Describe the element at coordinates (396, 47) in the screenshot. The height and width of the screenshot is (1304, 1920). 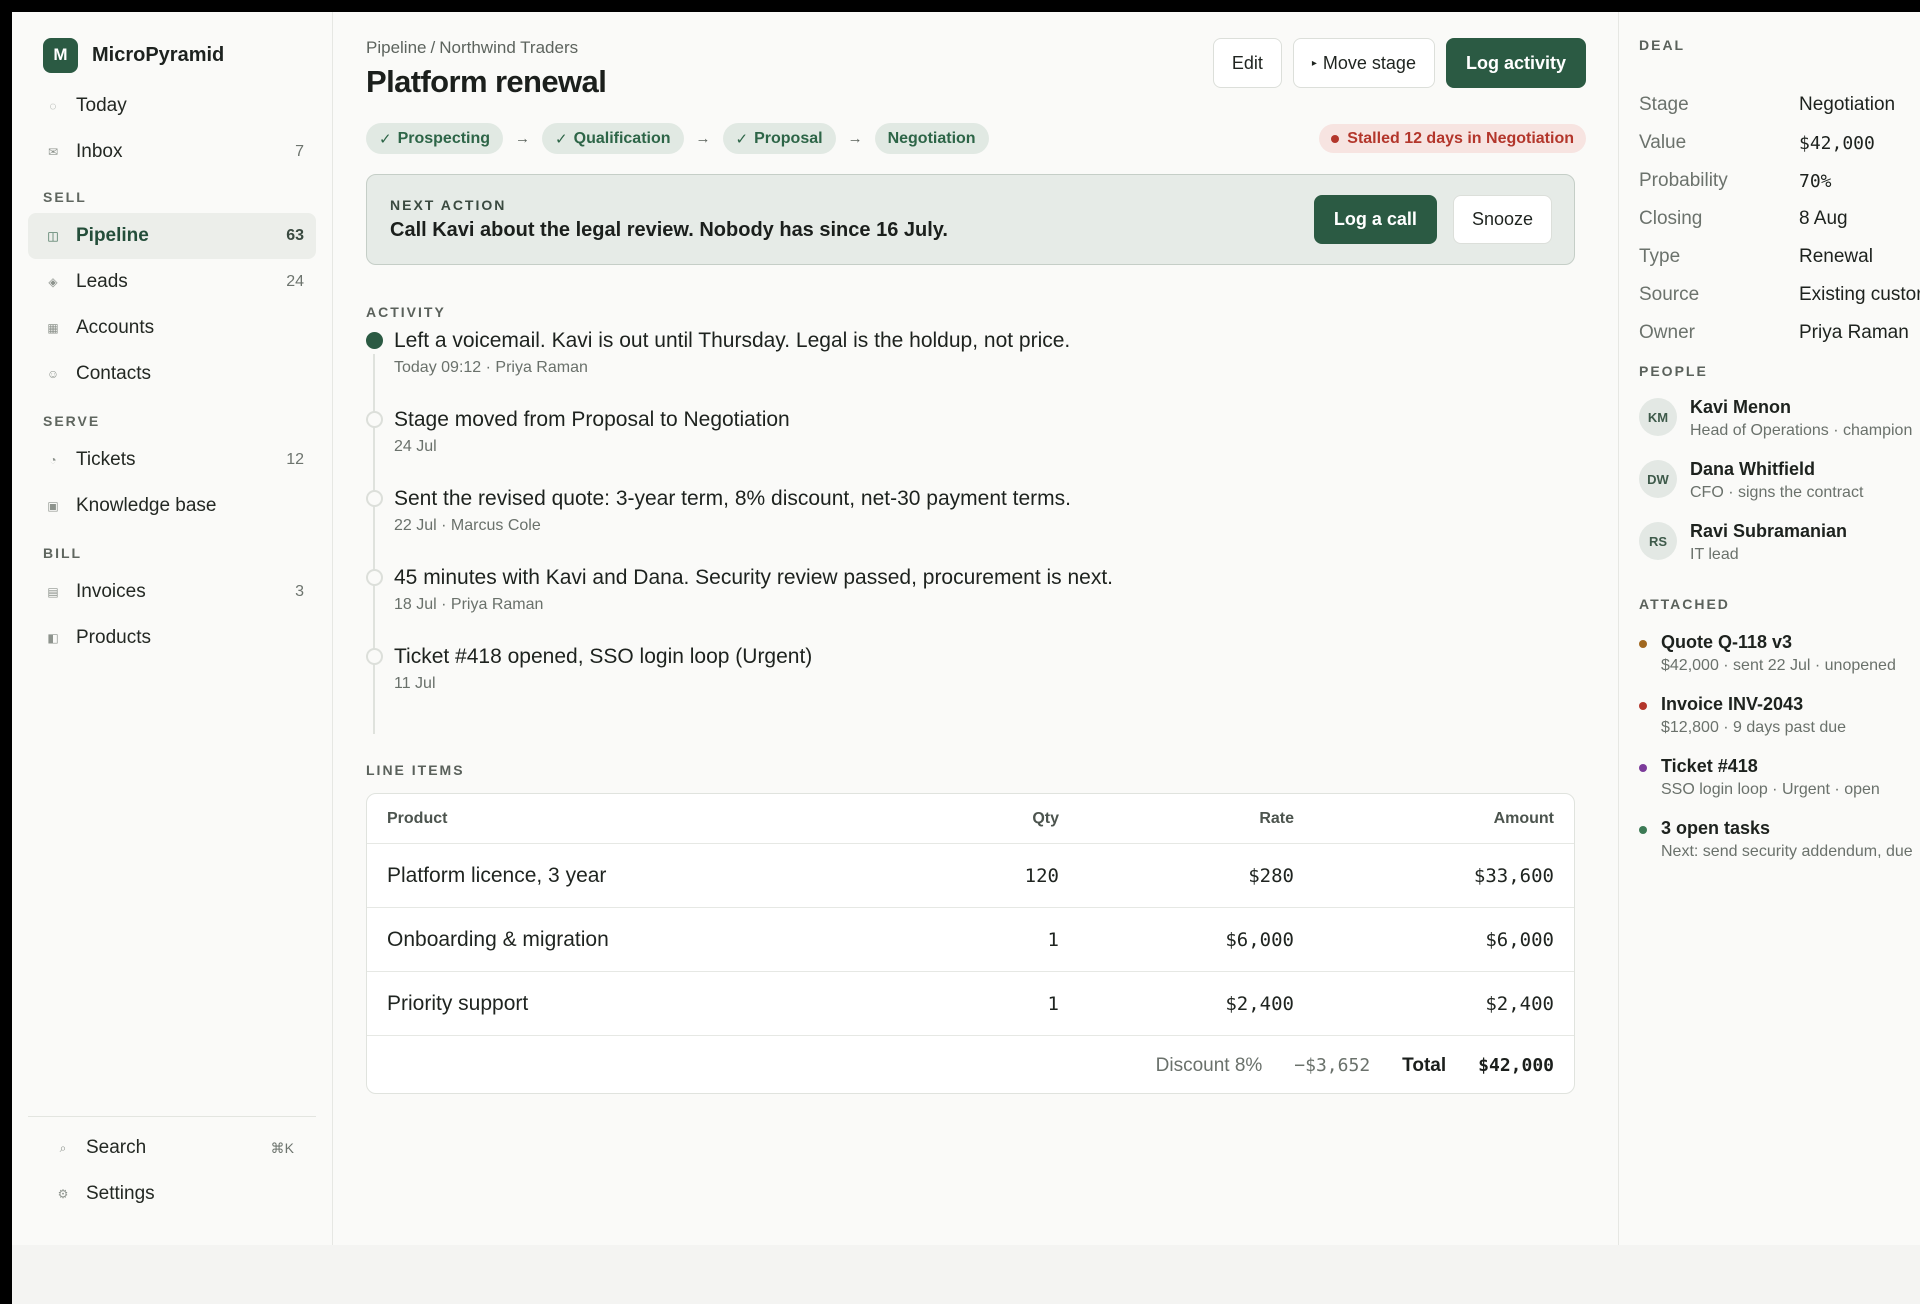
I see `breadcrumb-pipeline: Pipeline` at that location.